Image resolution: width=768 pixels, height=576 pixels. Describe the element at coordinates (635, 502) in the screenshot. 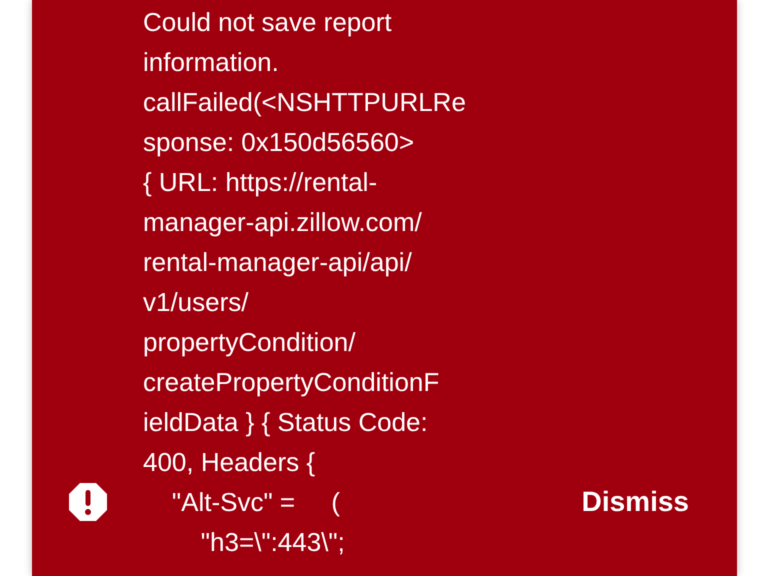

I see `dismiss-button: Dismiss` at that location.